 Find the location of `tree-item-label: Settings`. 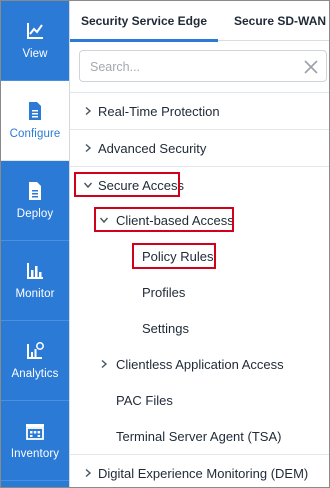

tree-item-label: Settings is located at coordinates (165, 328).